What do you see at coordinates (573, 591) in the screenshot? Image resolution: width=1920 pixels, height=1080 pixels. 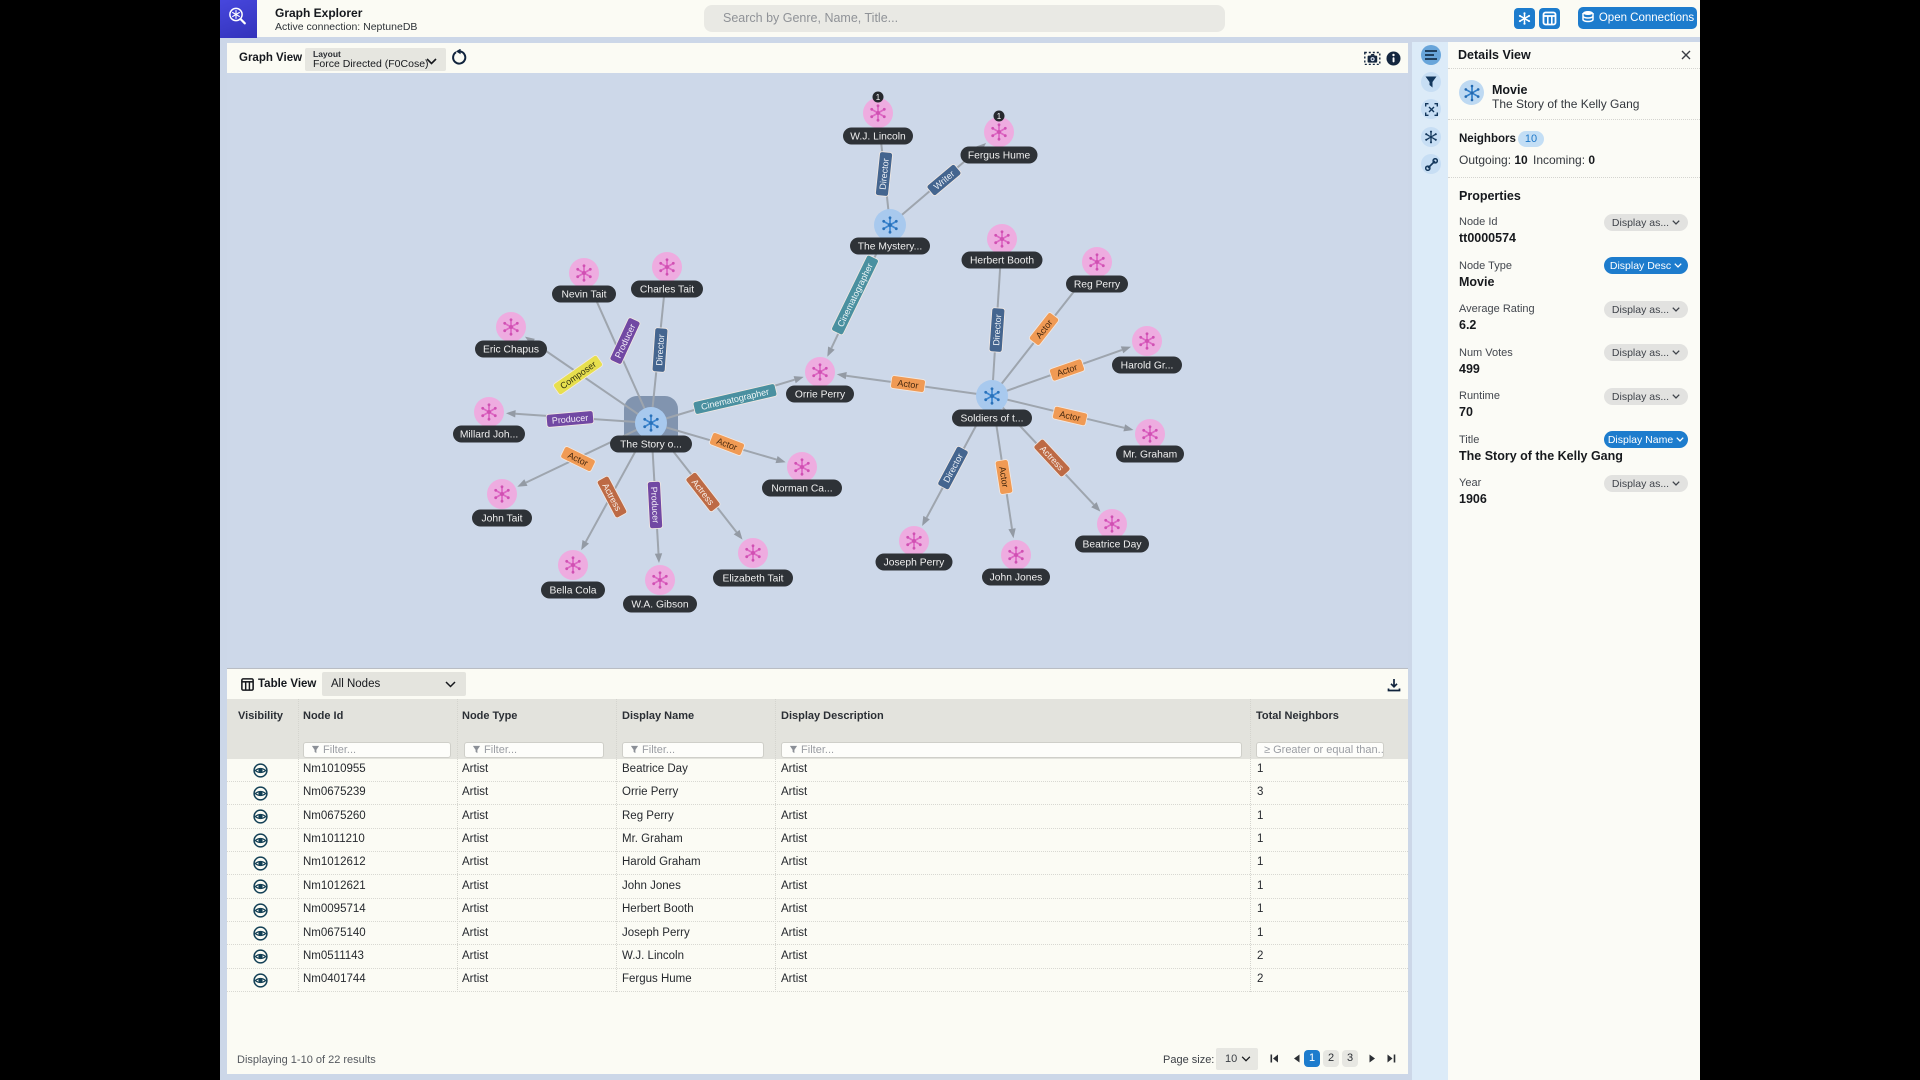 I see `svg-text: Bella Cola` at bounding box center [573, 591].